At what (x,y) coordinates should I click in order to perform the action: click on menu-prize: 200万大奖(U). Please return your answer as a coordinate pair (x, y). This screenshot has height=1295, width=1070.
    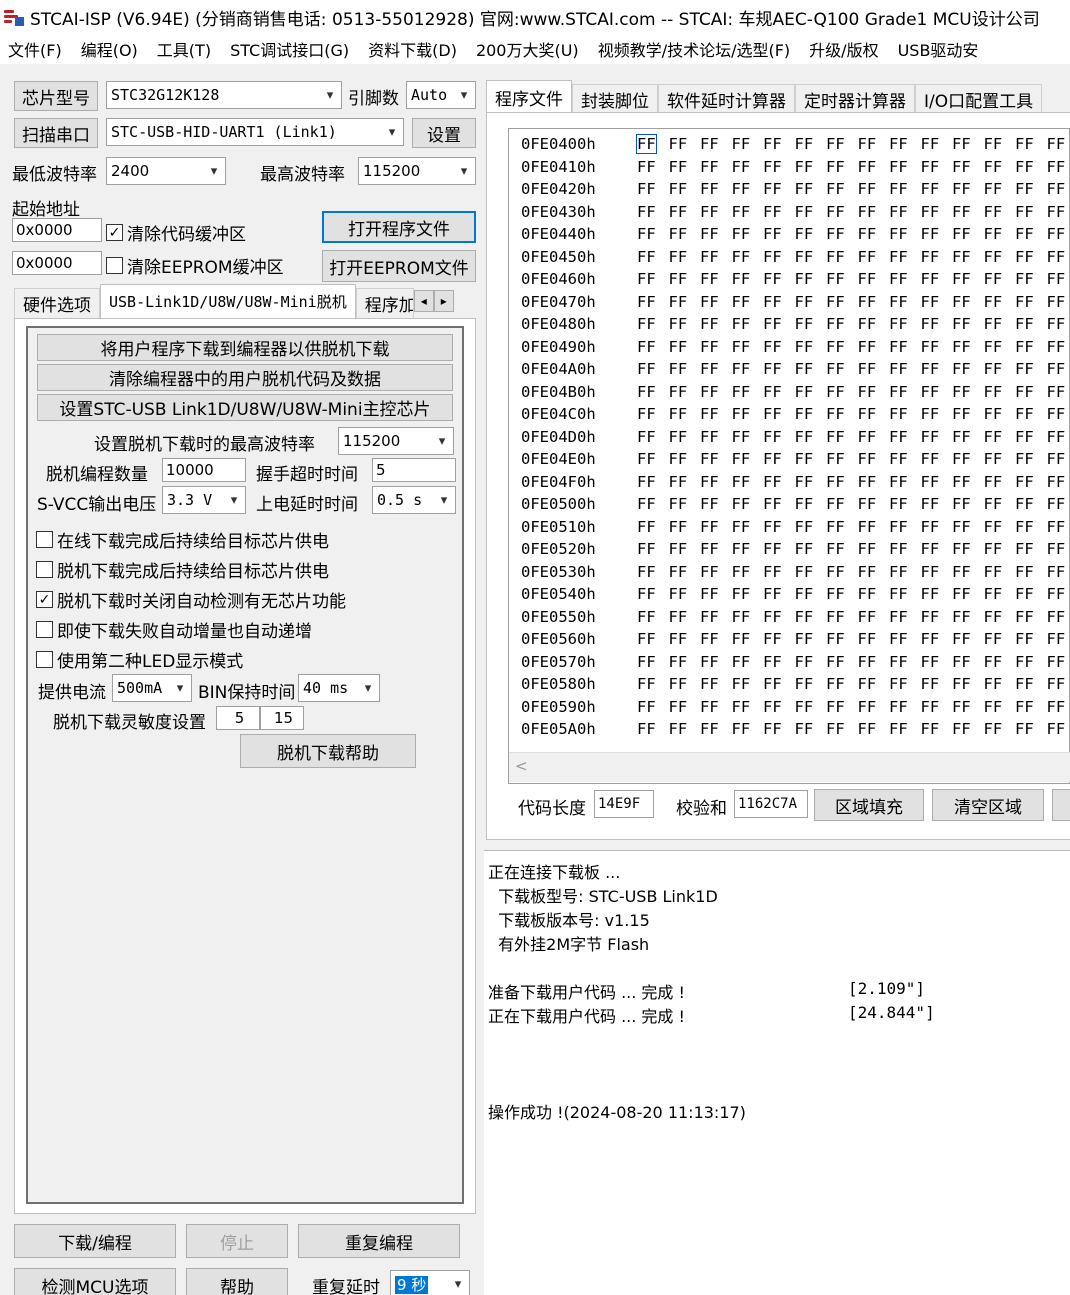
    Looking at the image, I should click on (529, 49).